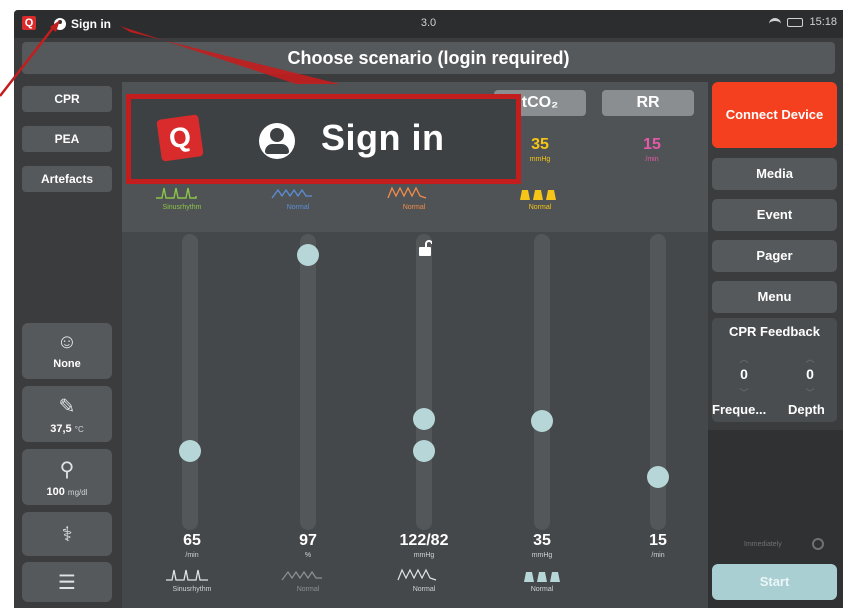 The height and width of the screenshot is (608, 843). What do you see at coordinates (652, 159) in the screenshot?
I see `header-unit-rr: /min` at bounding box center [652, 159].